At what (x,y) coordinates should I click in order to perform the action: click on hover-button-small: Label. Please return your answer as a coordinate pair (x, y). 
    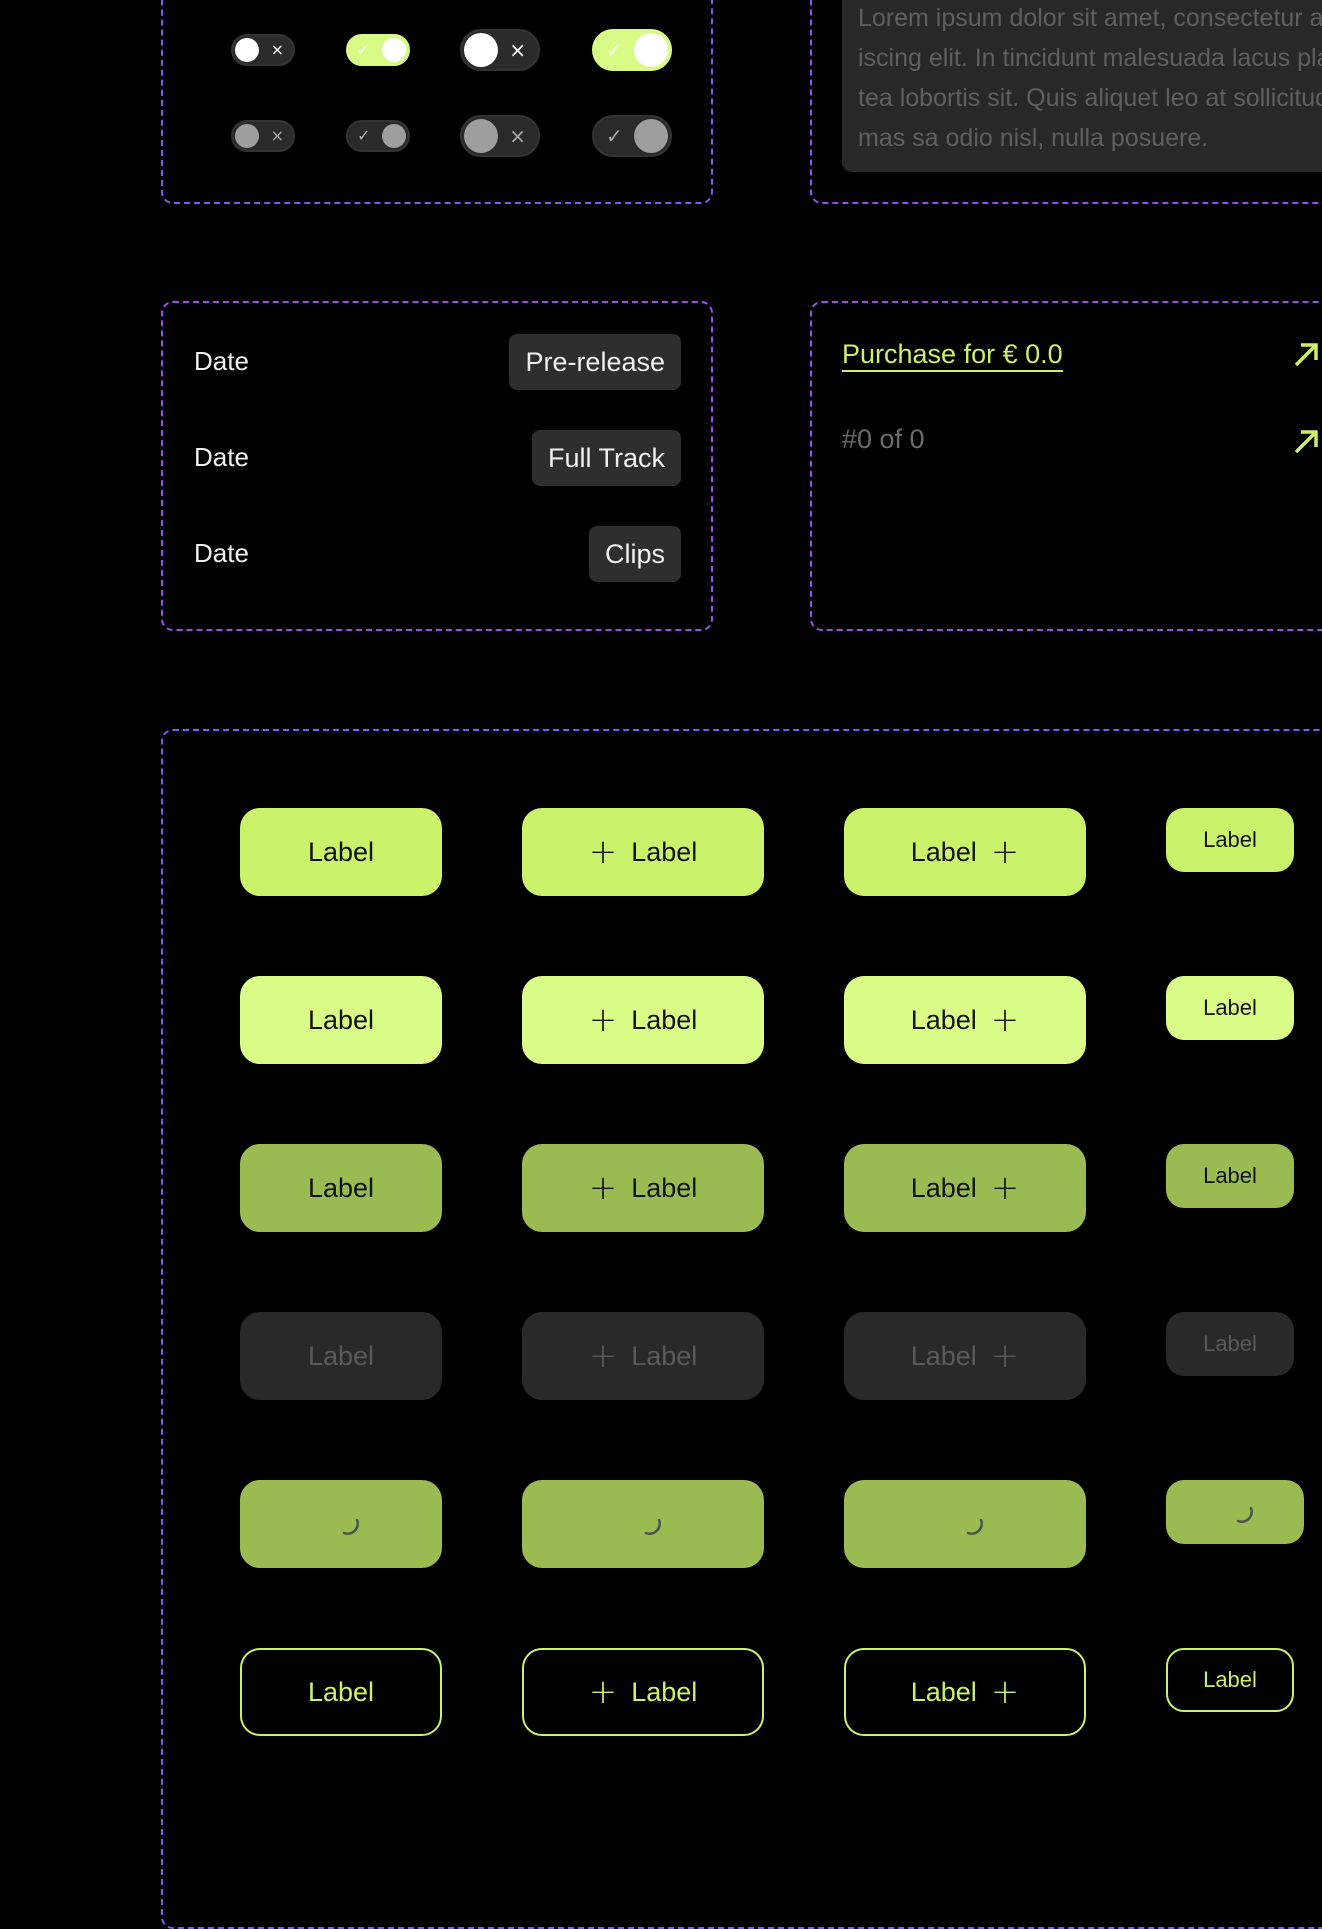
    Looking at the image, I should click on (1230, 1008).